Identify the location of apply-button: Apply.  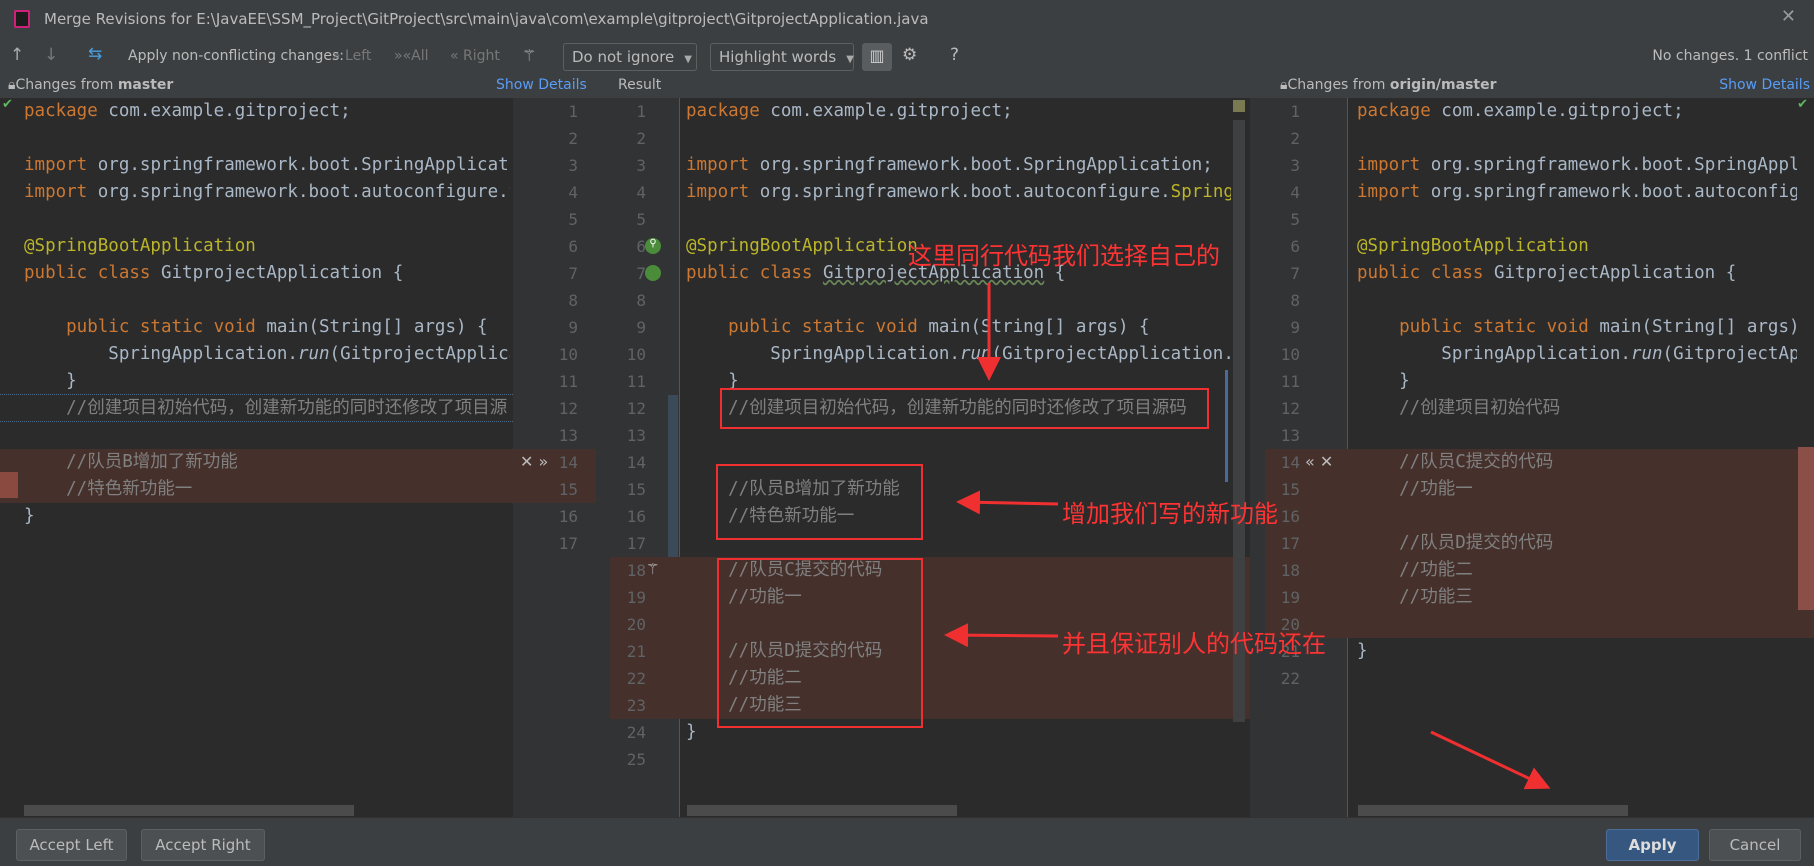
(1652, 845).